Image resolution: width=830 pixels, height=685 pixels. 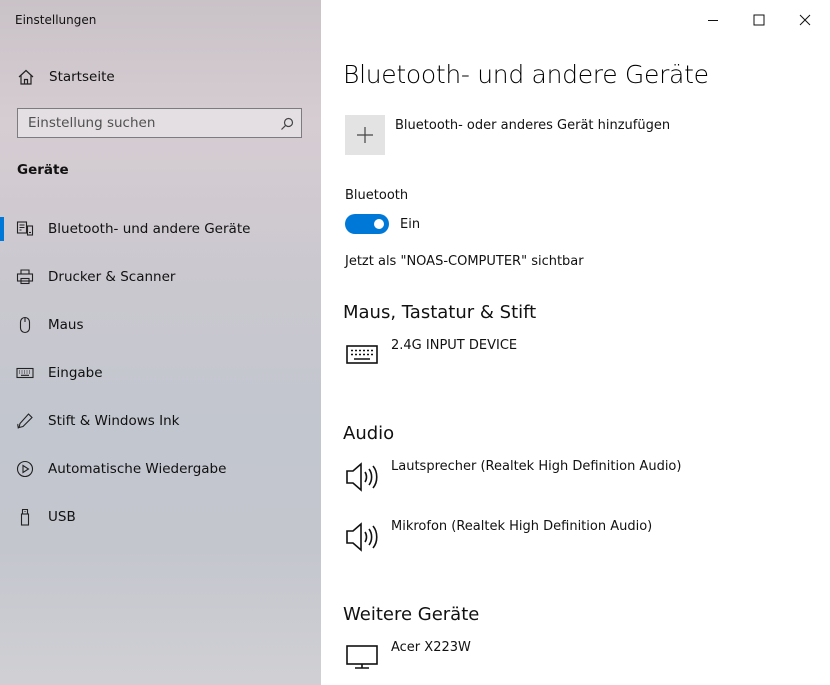 I want to click on sidebar-item-bluetooth: Bluetooth- und andere Geräte, so click(x=160, y=229).